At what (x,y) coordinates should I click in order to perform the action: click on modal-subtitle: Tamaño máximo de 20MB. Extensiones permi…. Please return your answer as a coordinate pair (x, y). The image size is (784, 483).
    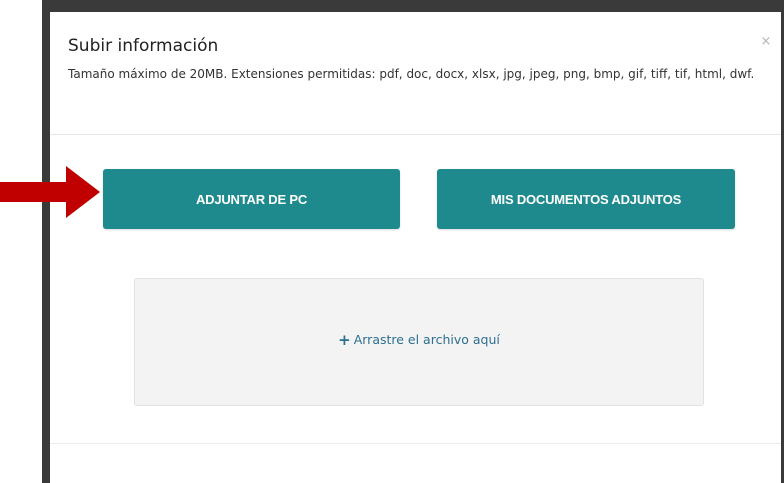
    Looking at the image, I should click on (411, 74).